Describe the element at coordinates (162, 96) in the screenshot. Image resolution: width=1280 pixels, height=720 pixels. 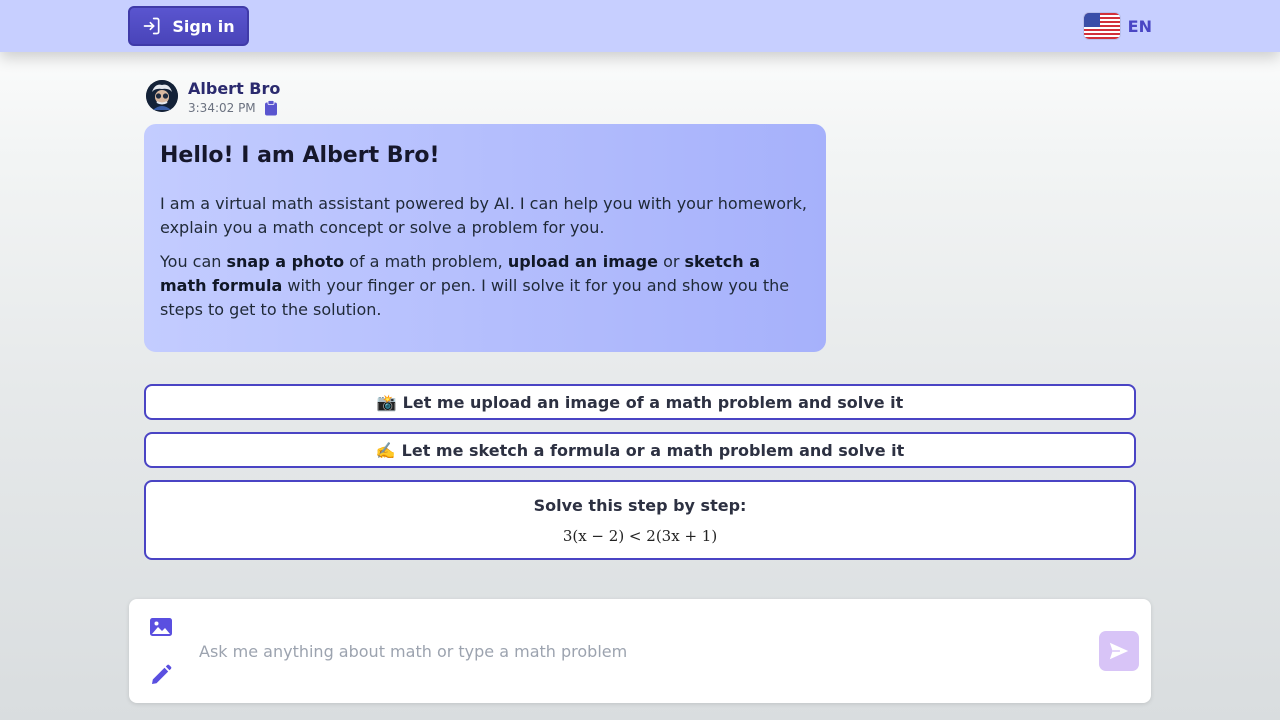
I see `assistant-avatar` at that location.